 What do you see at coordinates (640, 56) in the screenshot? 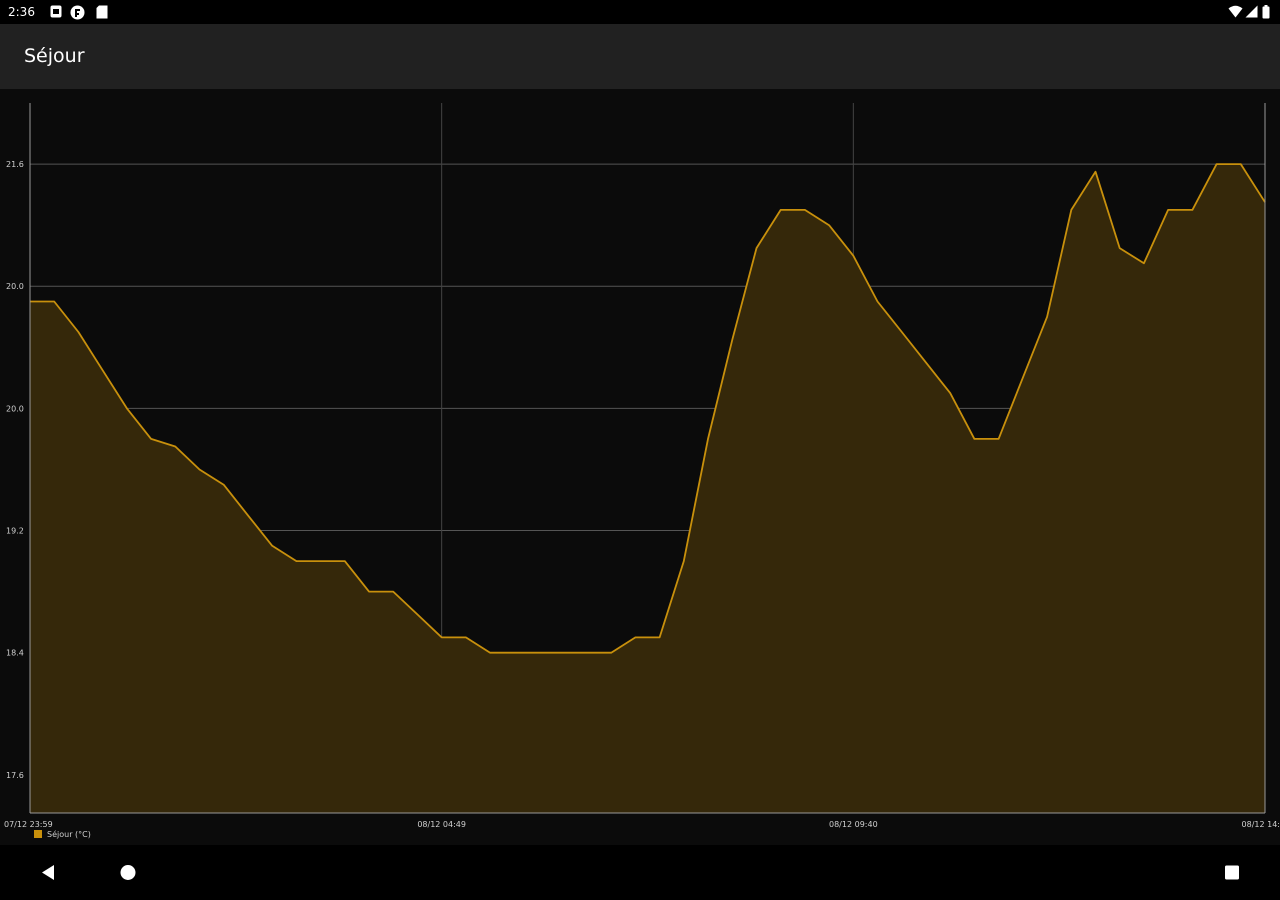
I see `app-bar: Séjour` at bounding box center [640, 56].